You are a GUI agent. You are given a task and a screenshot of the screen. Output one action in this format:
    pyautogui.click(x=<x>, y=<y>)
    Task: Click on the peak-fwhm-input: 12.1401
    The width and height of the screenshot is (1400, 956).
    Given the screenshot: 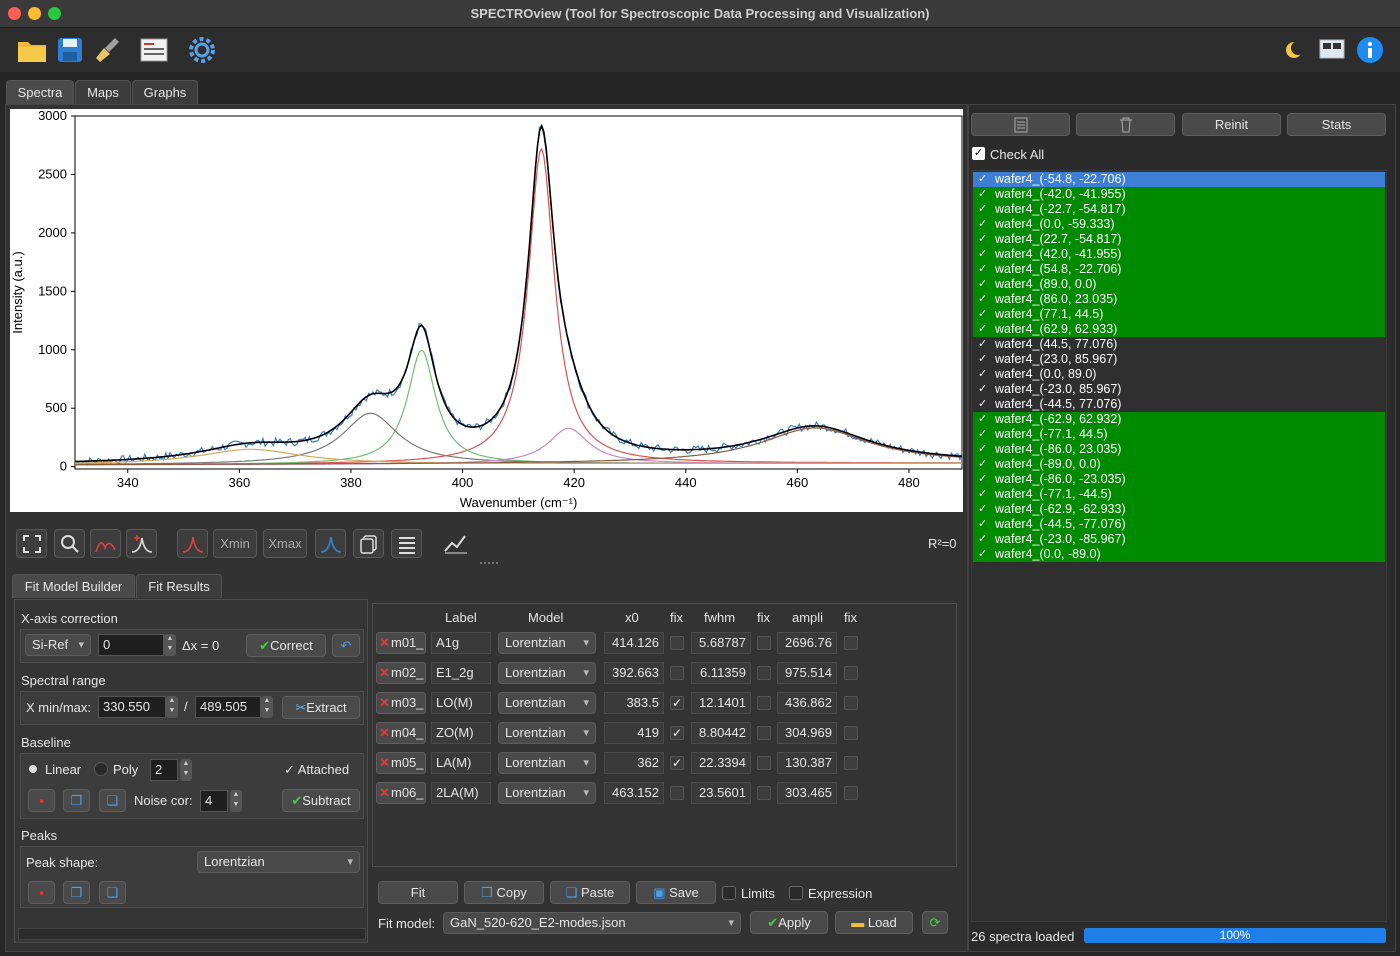 What is the action you would take?
    pyautogui.click(x=721, y=703)
    